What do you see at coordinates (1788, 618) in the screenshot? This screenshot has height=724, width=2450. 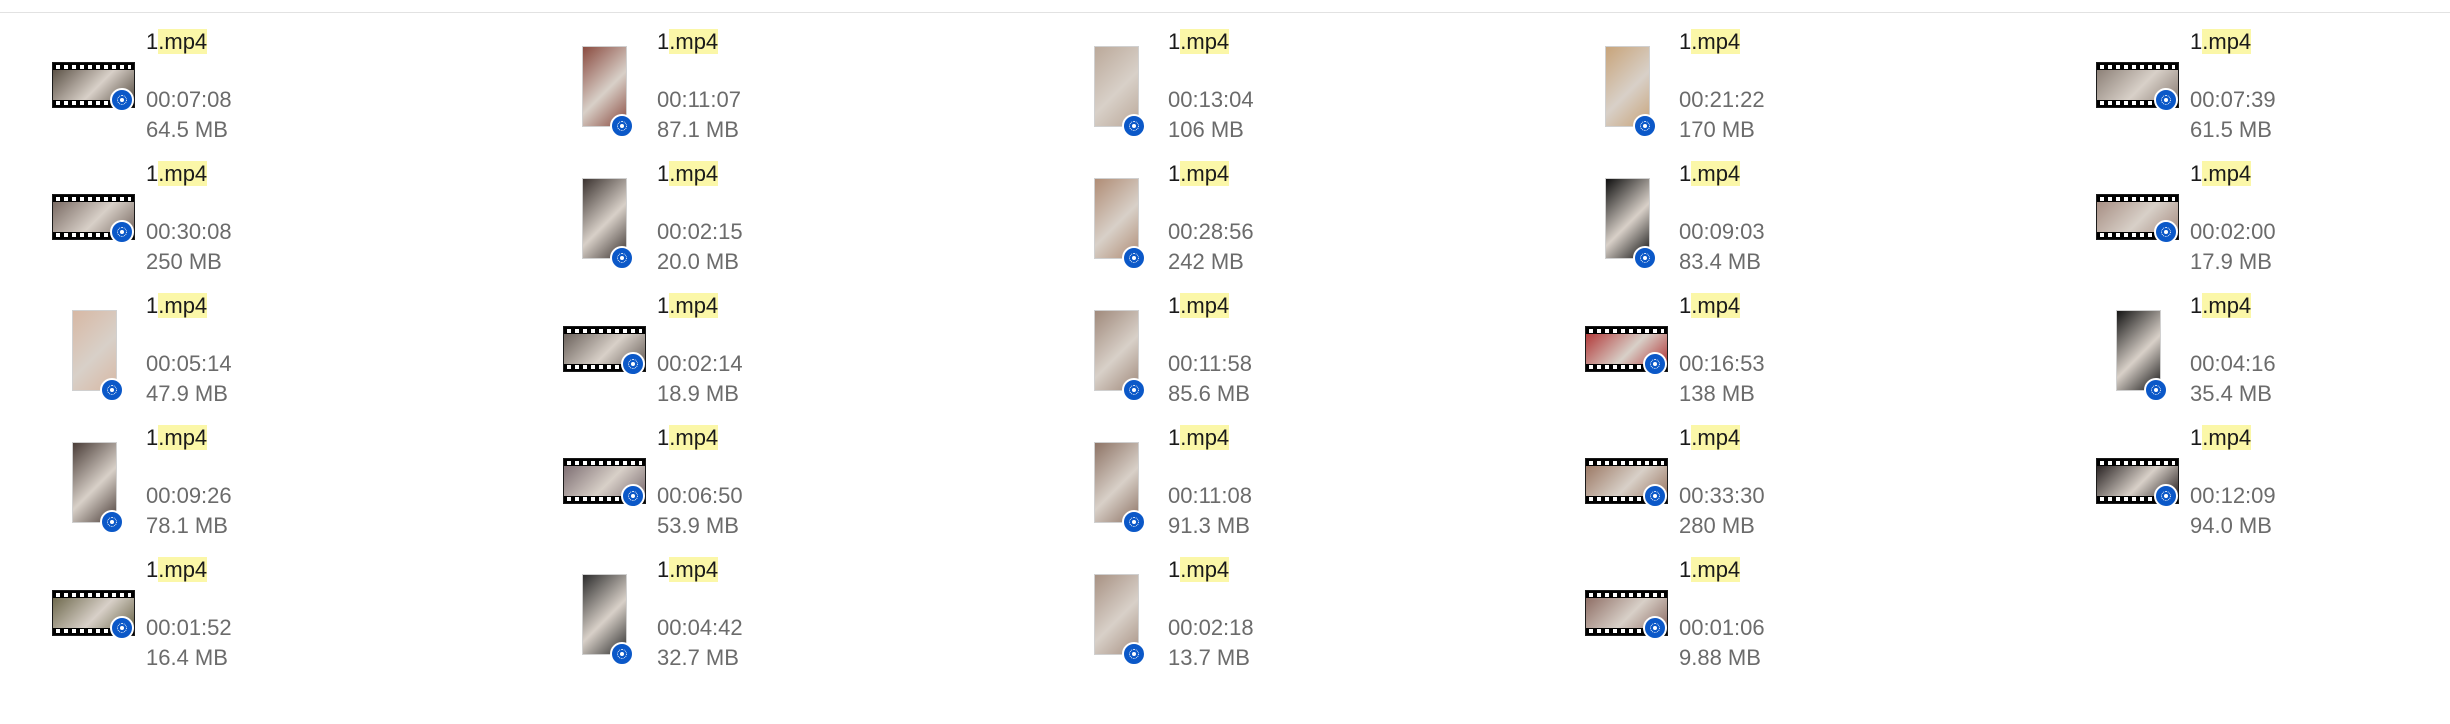 I see `file-item: 1.mp4 00:01:06 9.88 MB` at bounding box center [1788, 618].